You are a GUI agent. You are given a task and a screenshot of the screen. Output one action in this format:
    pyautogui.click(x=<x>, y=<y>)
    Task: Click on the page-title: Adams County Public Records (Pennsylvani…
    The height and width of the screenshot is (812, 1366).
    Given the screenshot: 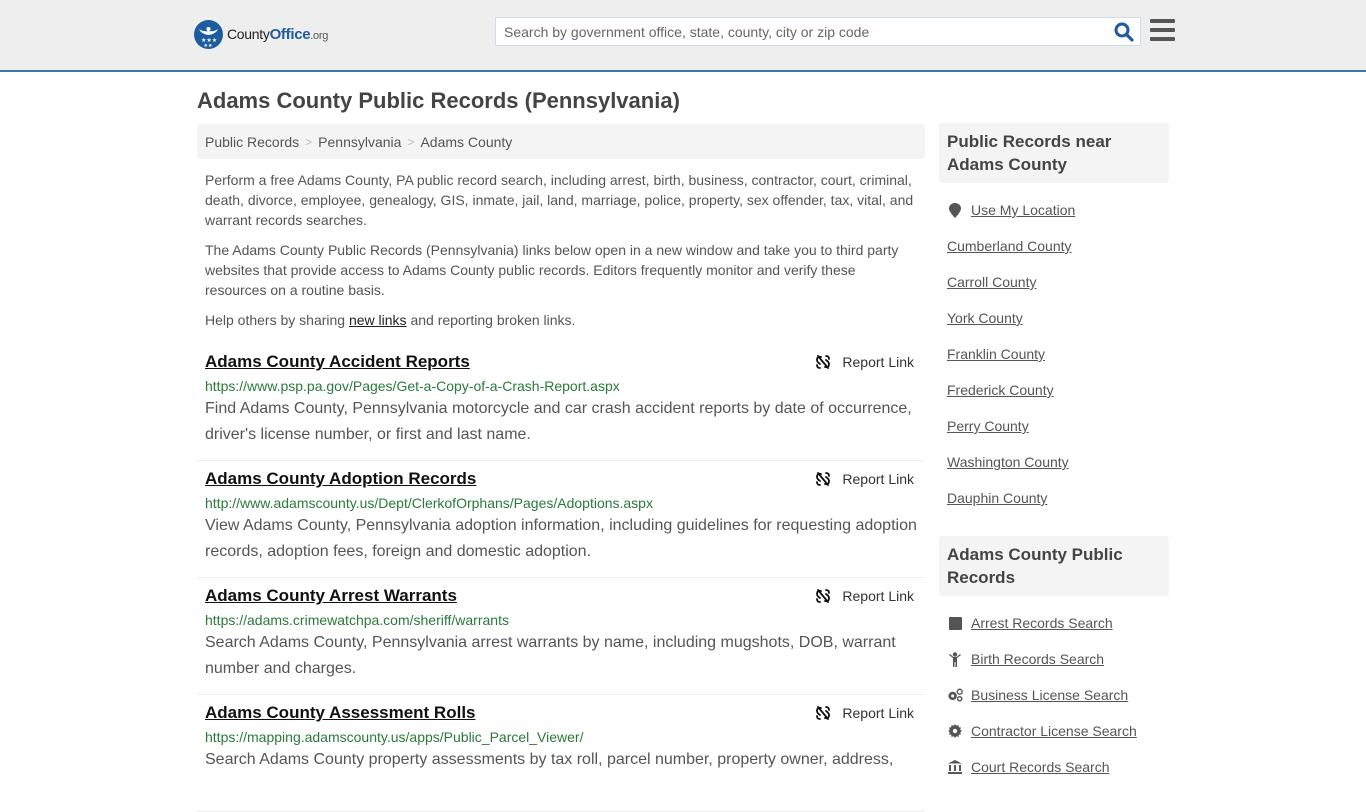 What is the action you would take?
    pyautogui.click(x=438, y=100)
    